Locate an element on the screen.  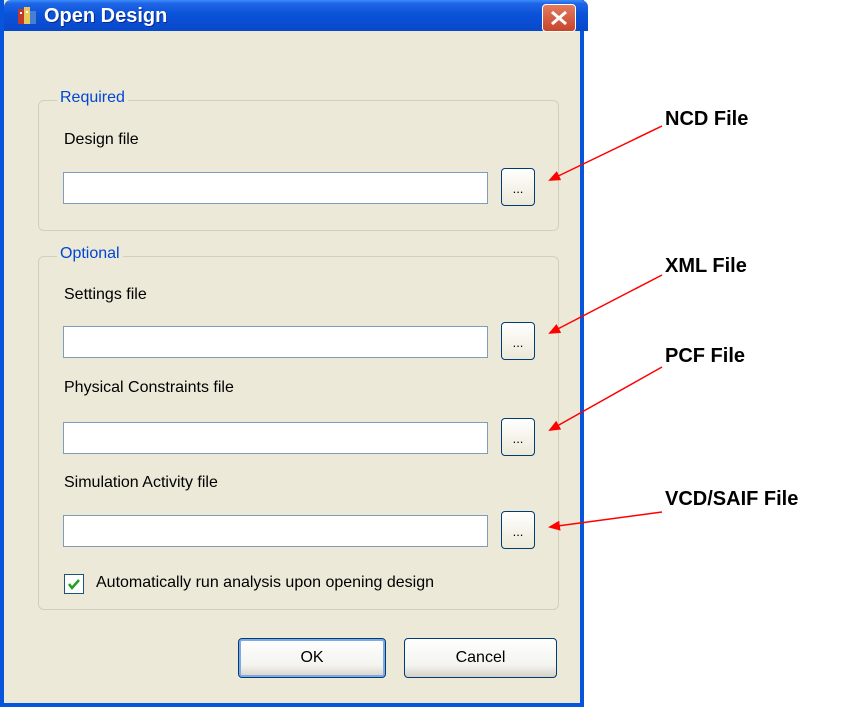
vcd-saif-arrow is located at coordinates (605, 521).